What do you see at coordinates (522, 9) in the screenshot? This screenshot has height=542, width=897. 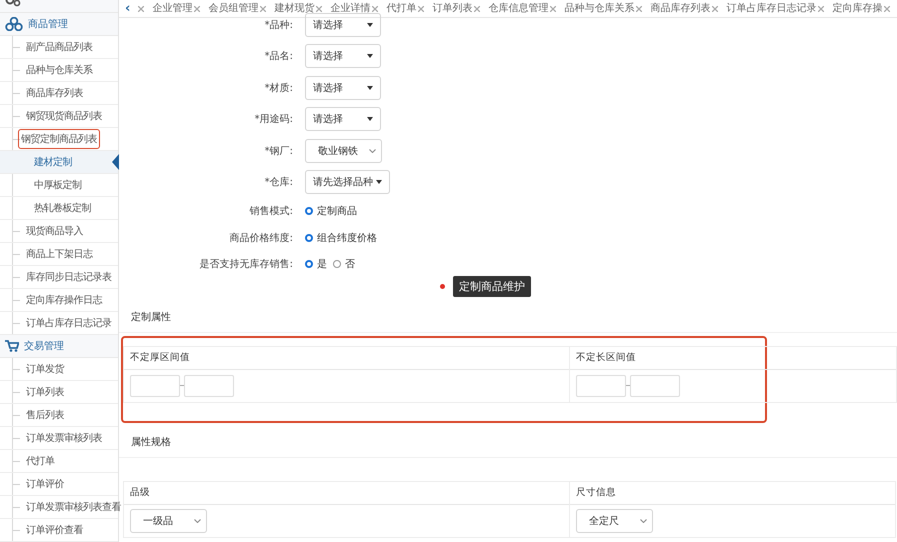 I see `tab: 仓库信息管理` at bounding box center [522, 9].